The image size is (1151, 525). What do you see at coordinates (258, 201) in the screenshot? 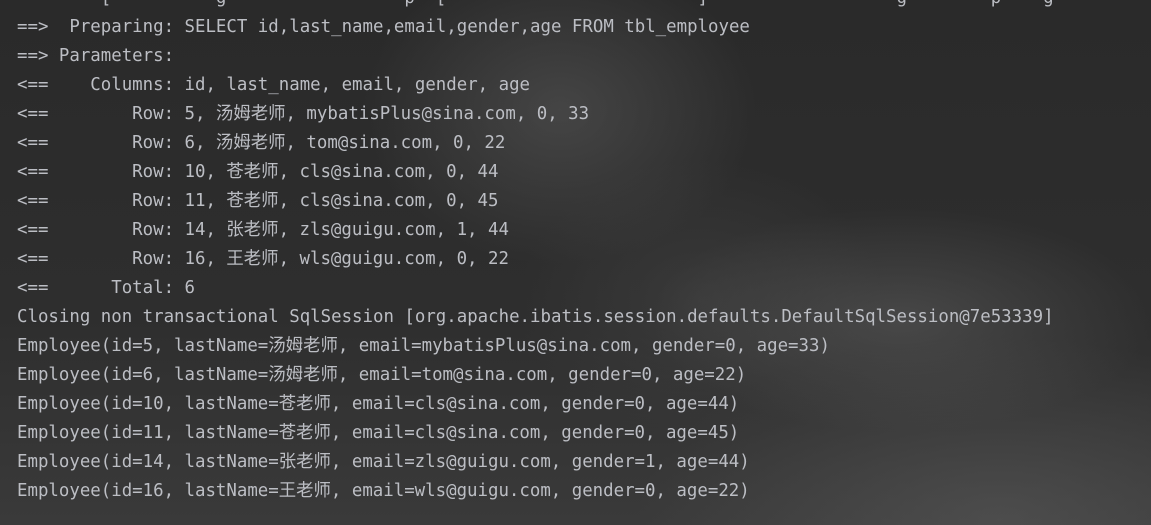
I see `console-line-row: <== Row: 11, 苍老师, cls@sina.com, 0, 45` at bounding box center [258, 201].